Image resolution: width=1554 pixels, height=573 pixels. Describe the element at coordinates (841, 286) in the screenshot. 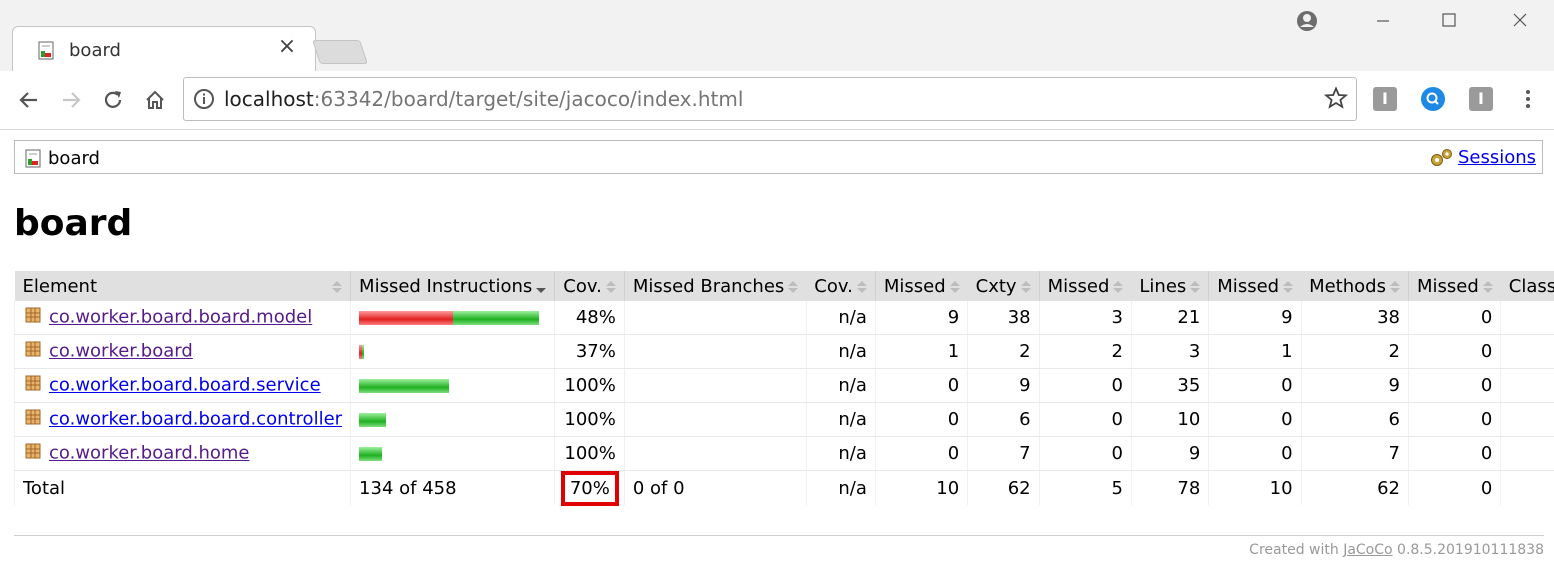

I see `header-branch-cov: Cov.` at that location.